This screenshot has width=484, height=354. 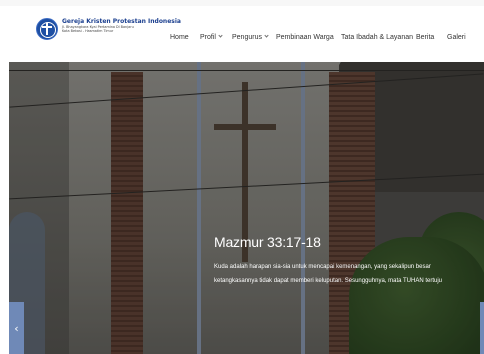 What do you see at coordinates (211, 37) in the screenshot?
I see `nav-item-profil: Profil` at bounding box center [211, 37].